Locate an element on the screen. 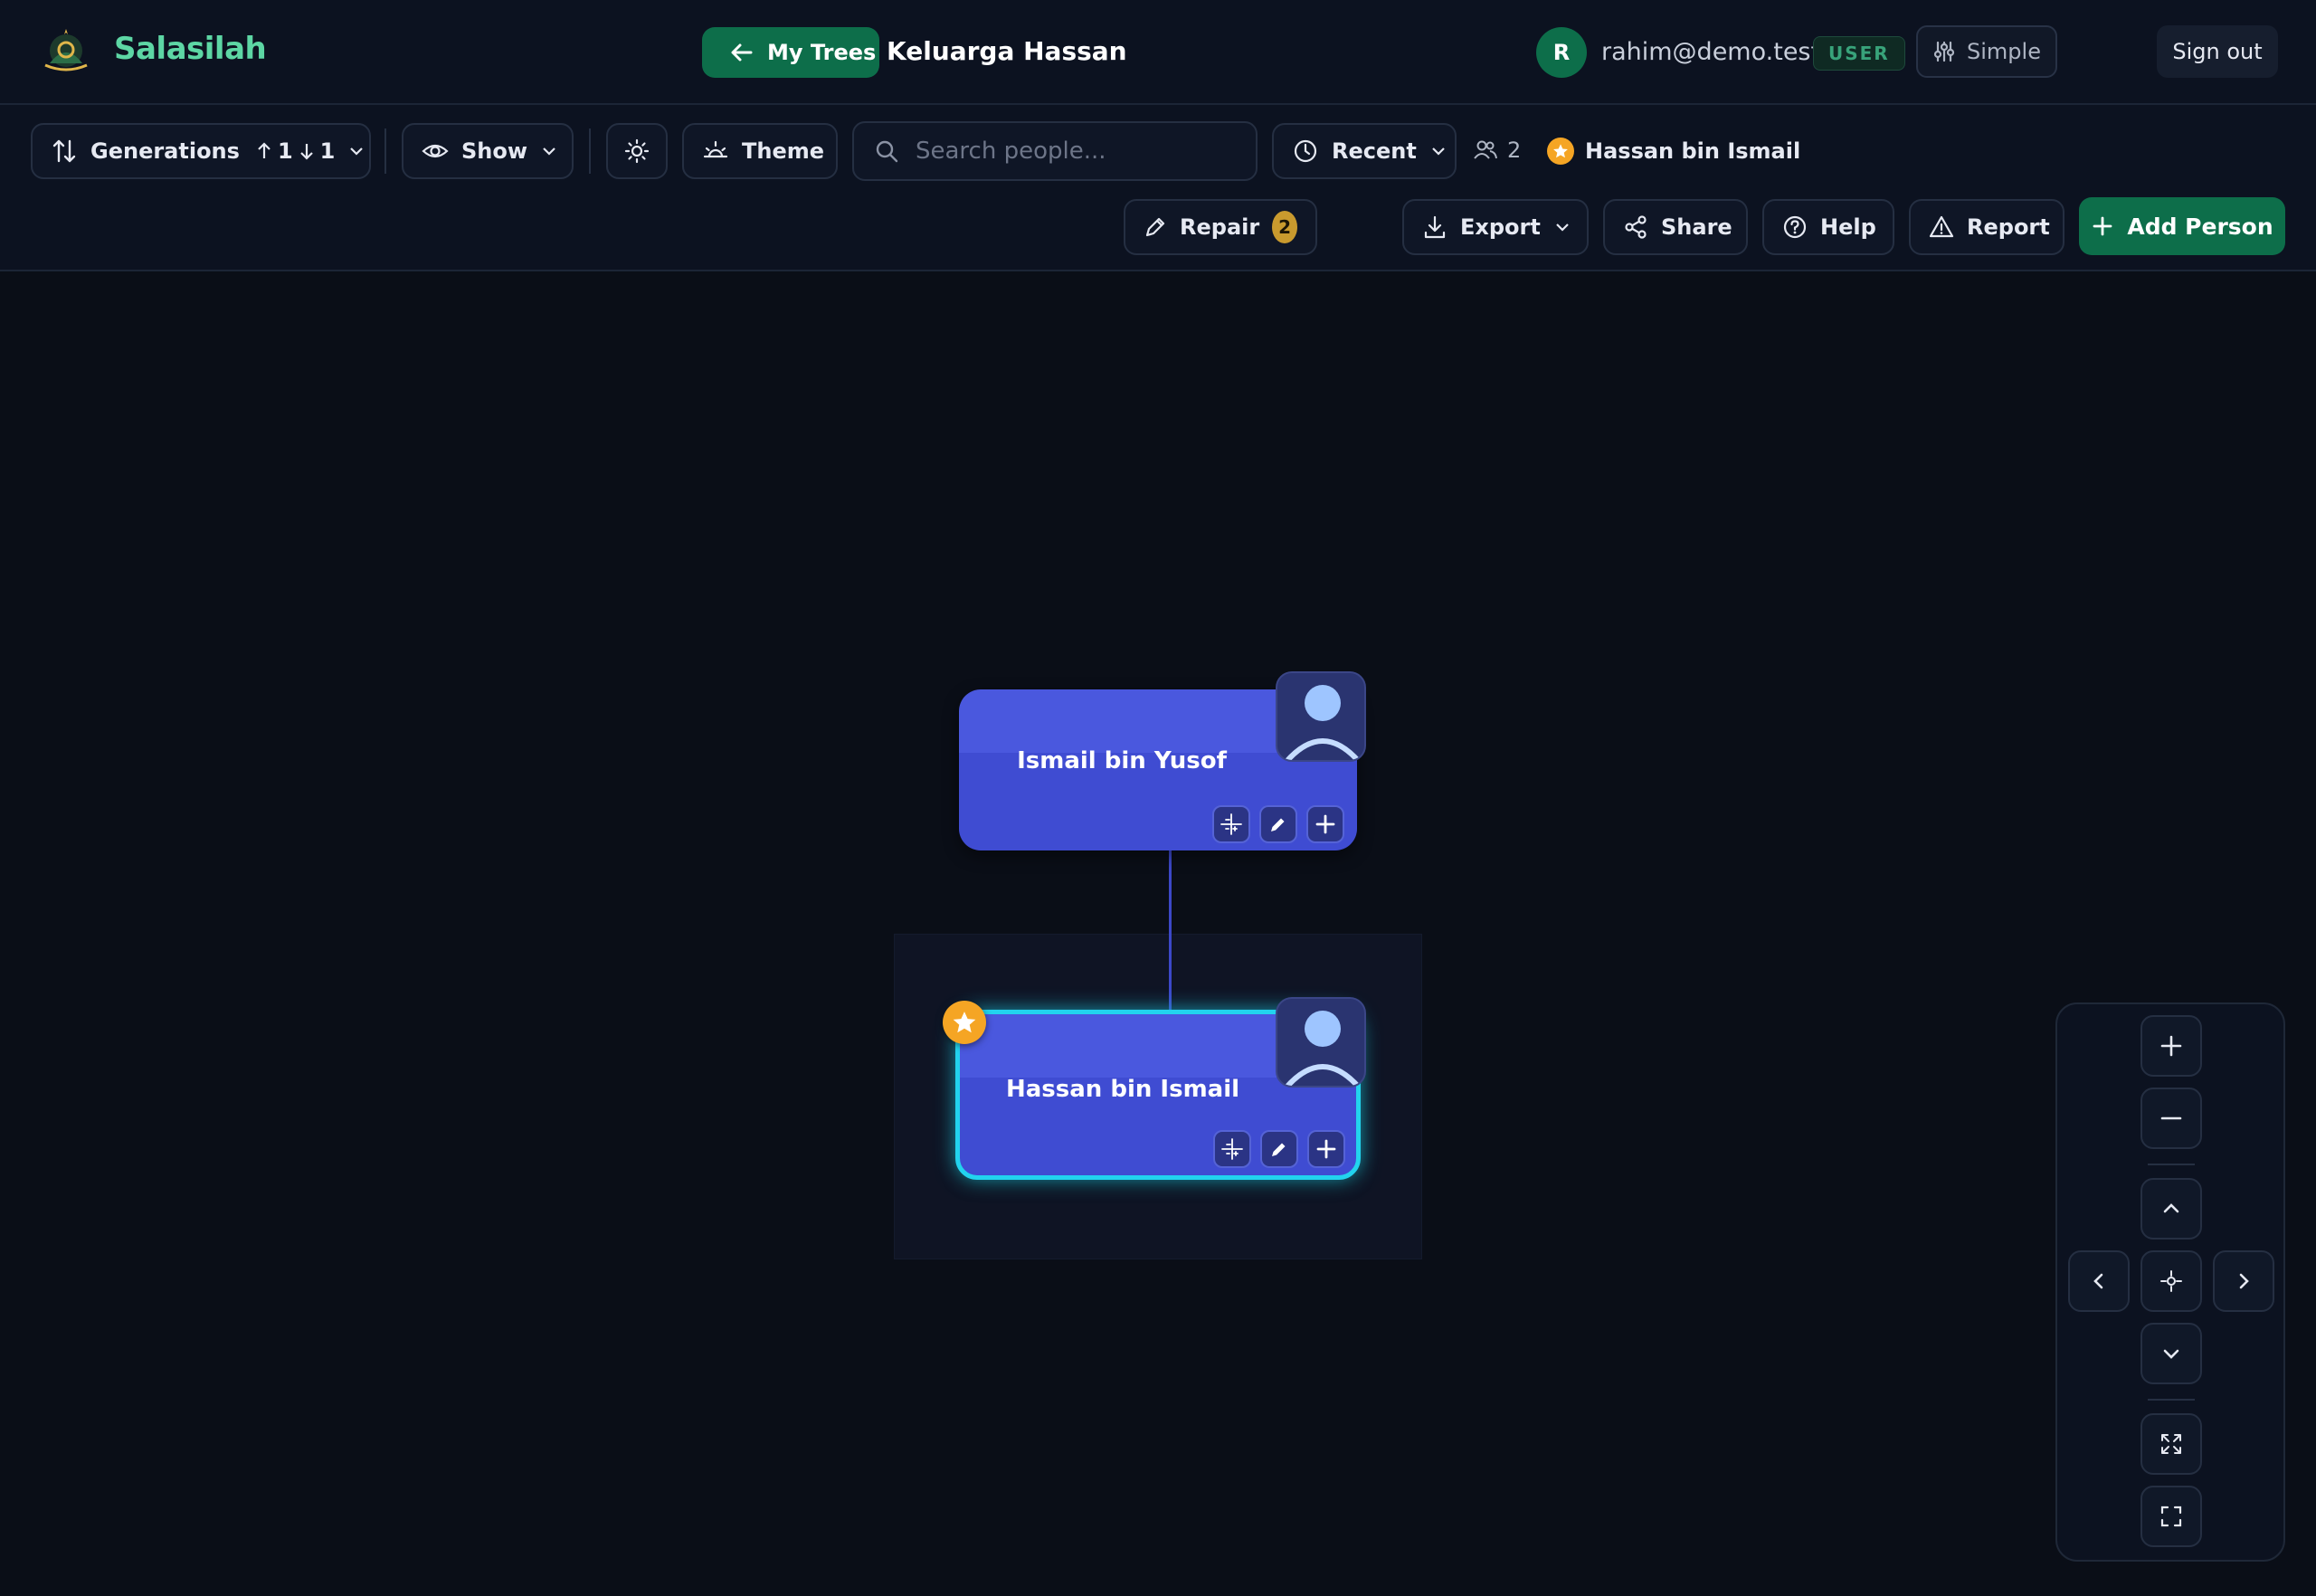 This screenshot has height=1596, width=2316. sign-out-button: Sign out is located at coordinates (2217, 52).